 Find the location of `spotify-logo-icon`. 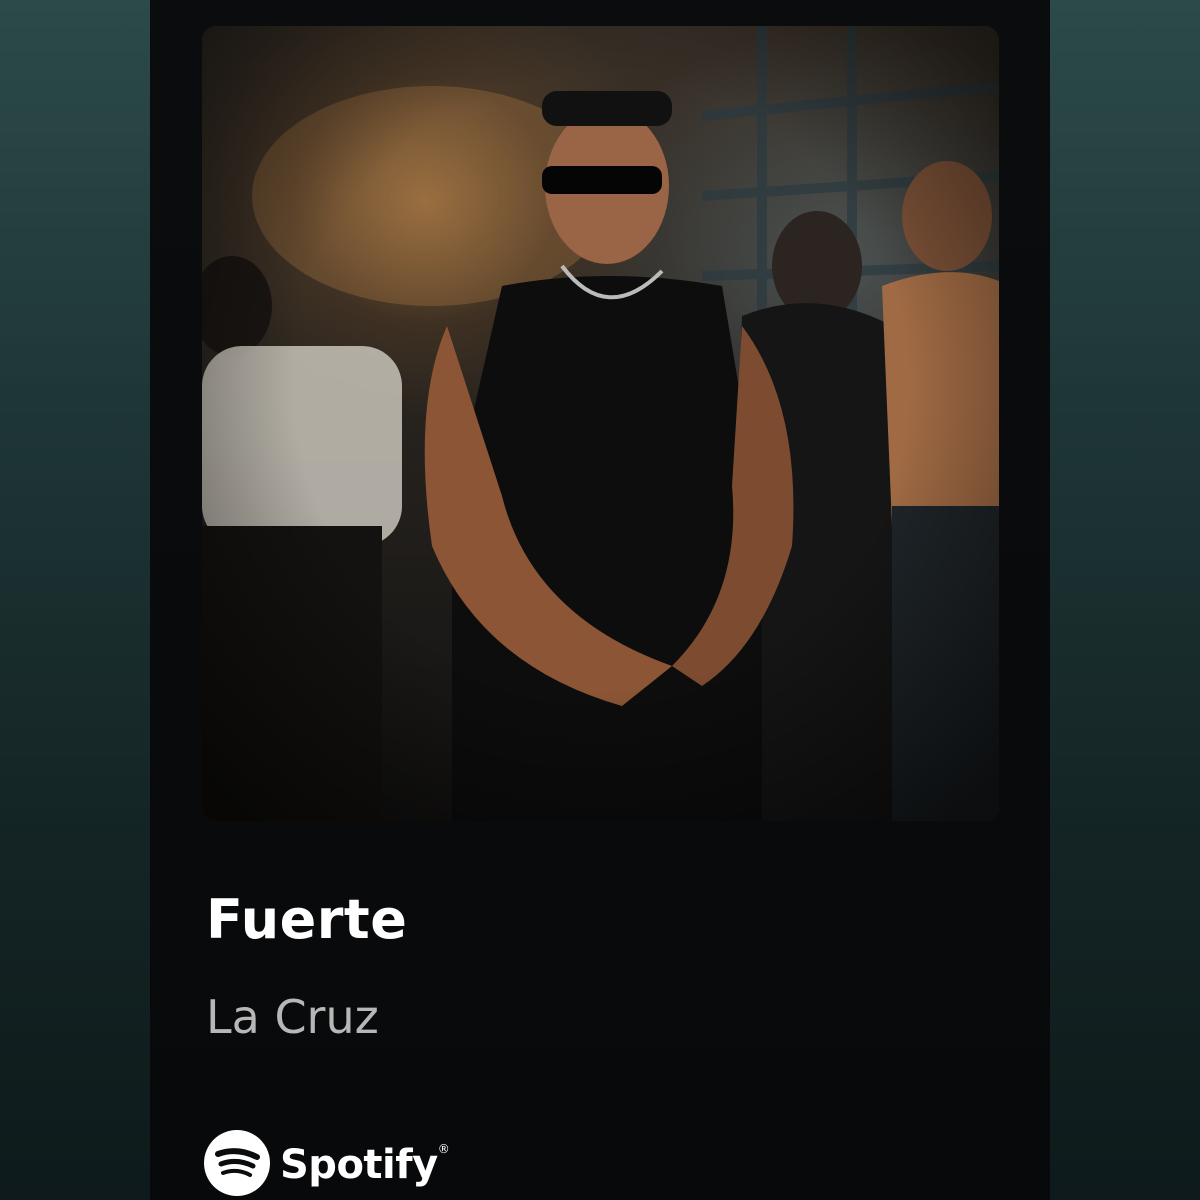

spotify-logo-icon is located at coordinates (237, 1165).